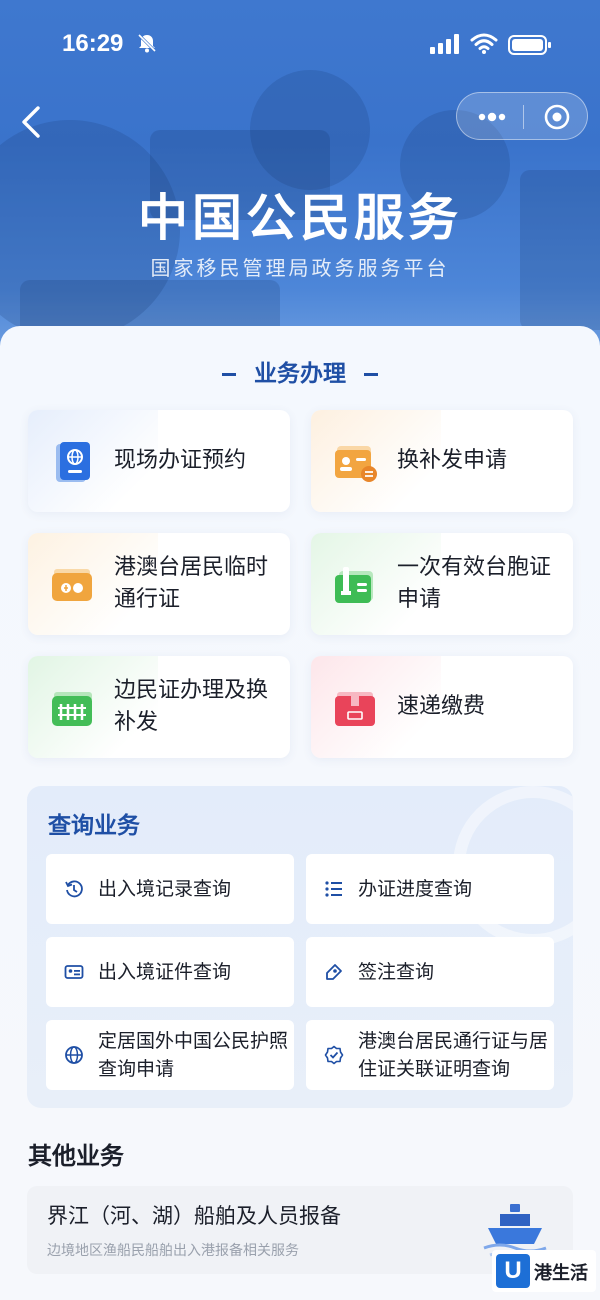 This screenshot has width=600, height=1300. Describe the element at coordinates (76, 1156) in the screenshot. I see `other-section-title: 其他业务` at that location.